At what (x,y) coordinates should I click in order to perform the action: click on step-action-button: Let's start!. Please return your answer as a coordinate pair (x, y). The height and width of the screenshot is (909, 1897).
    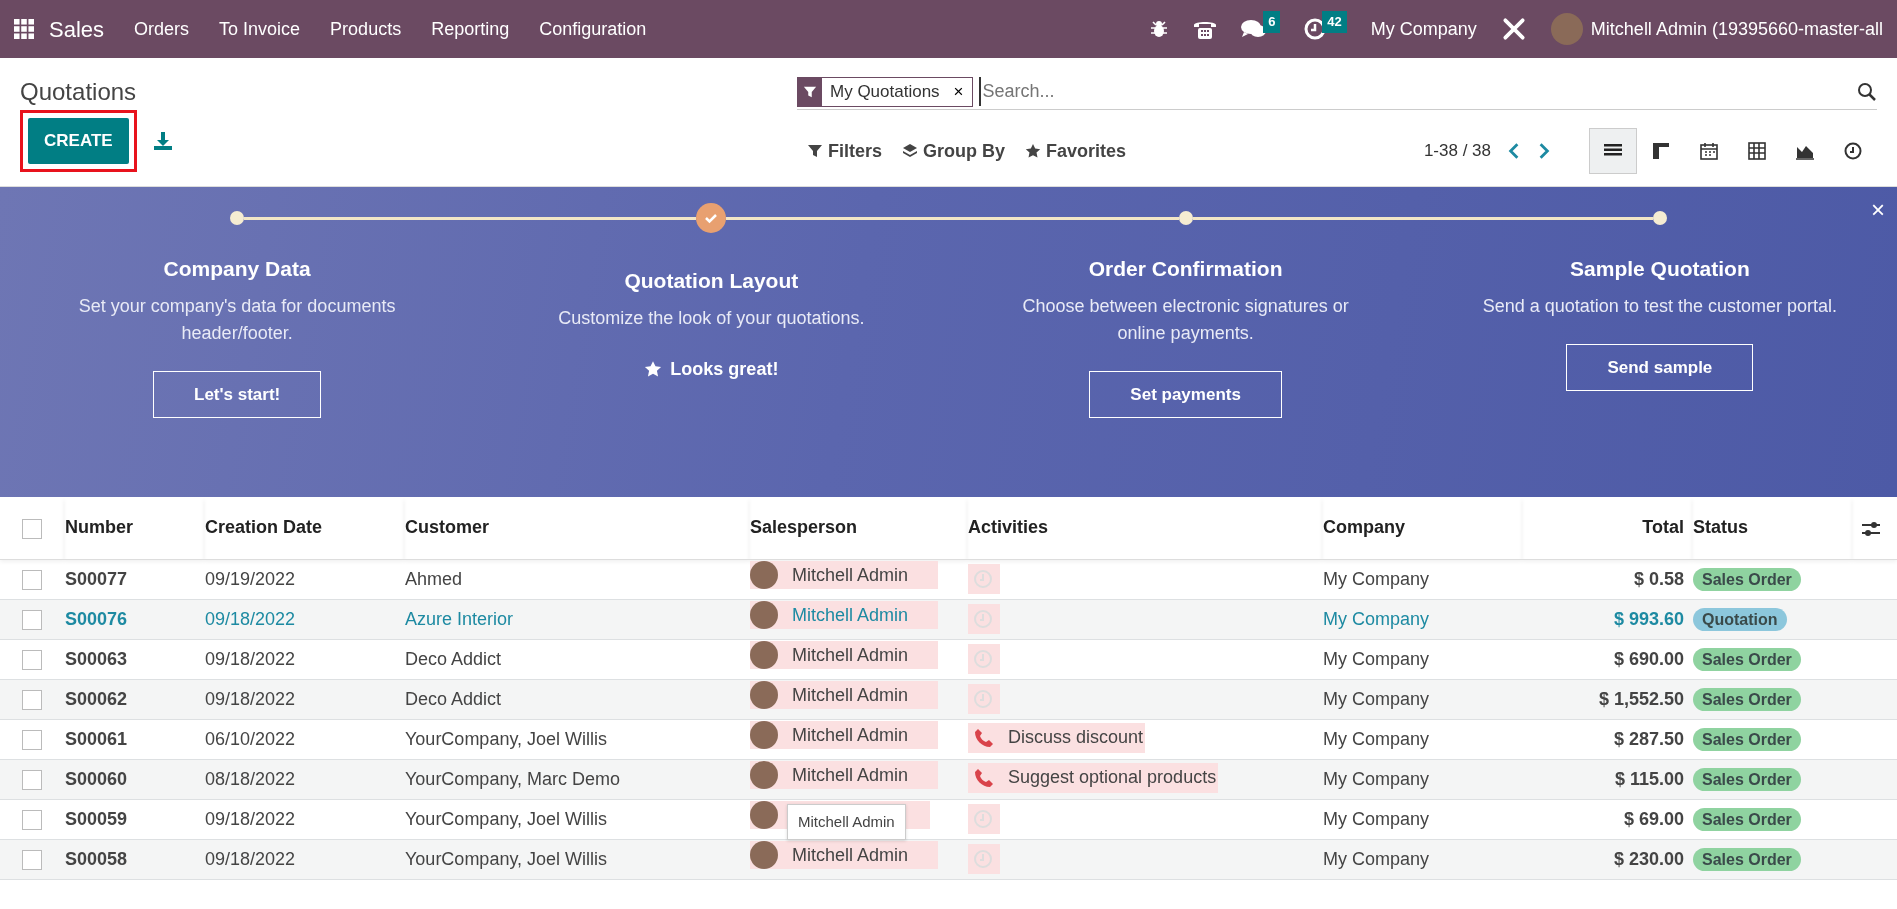
    Looking at the image, I should click on (237, 394).